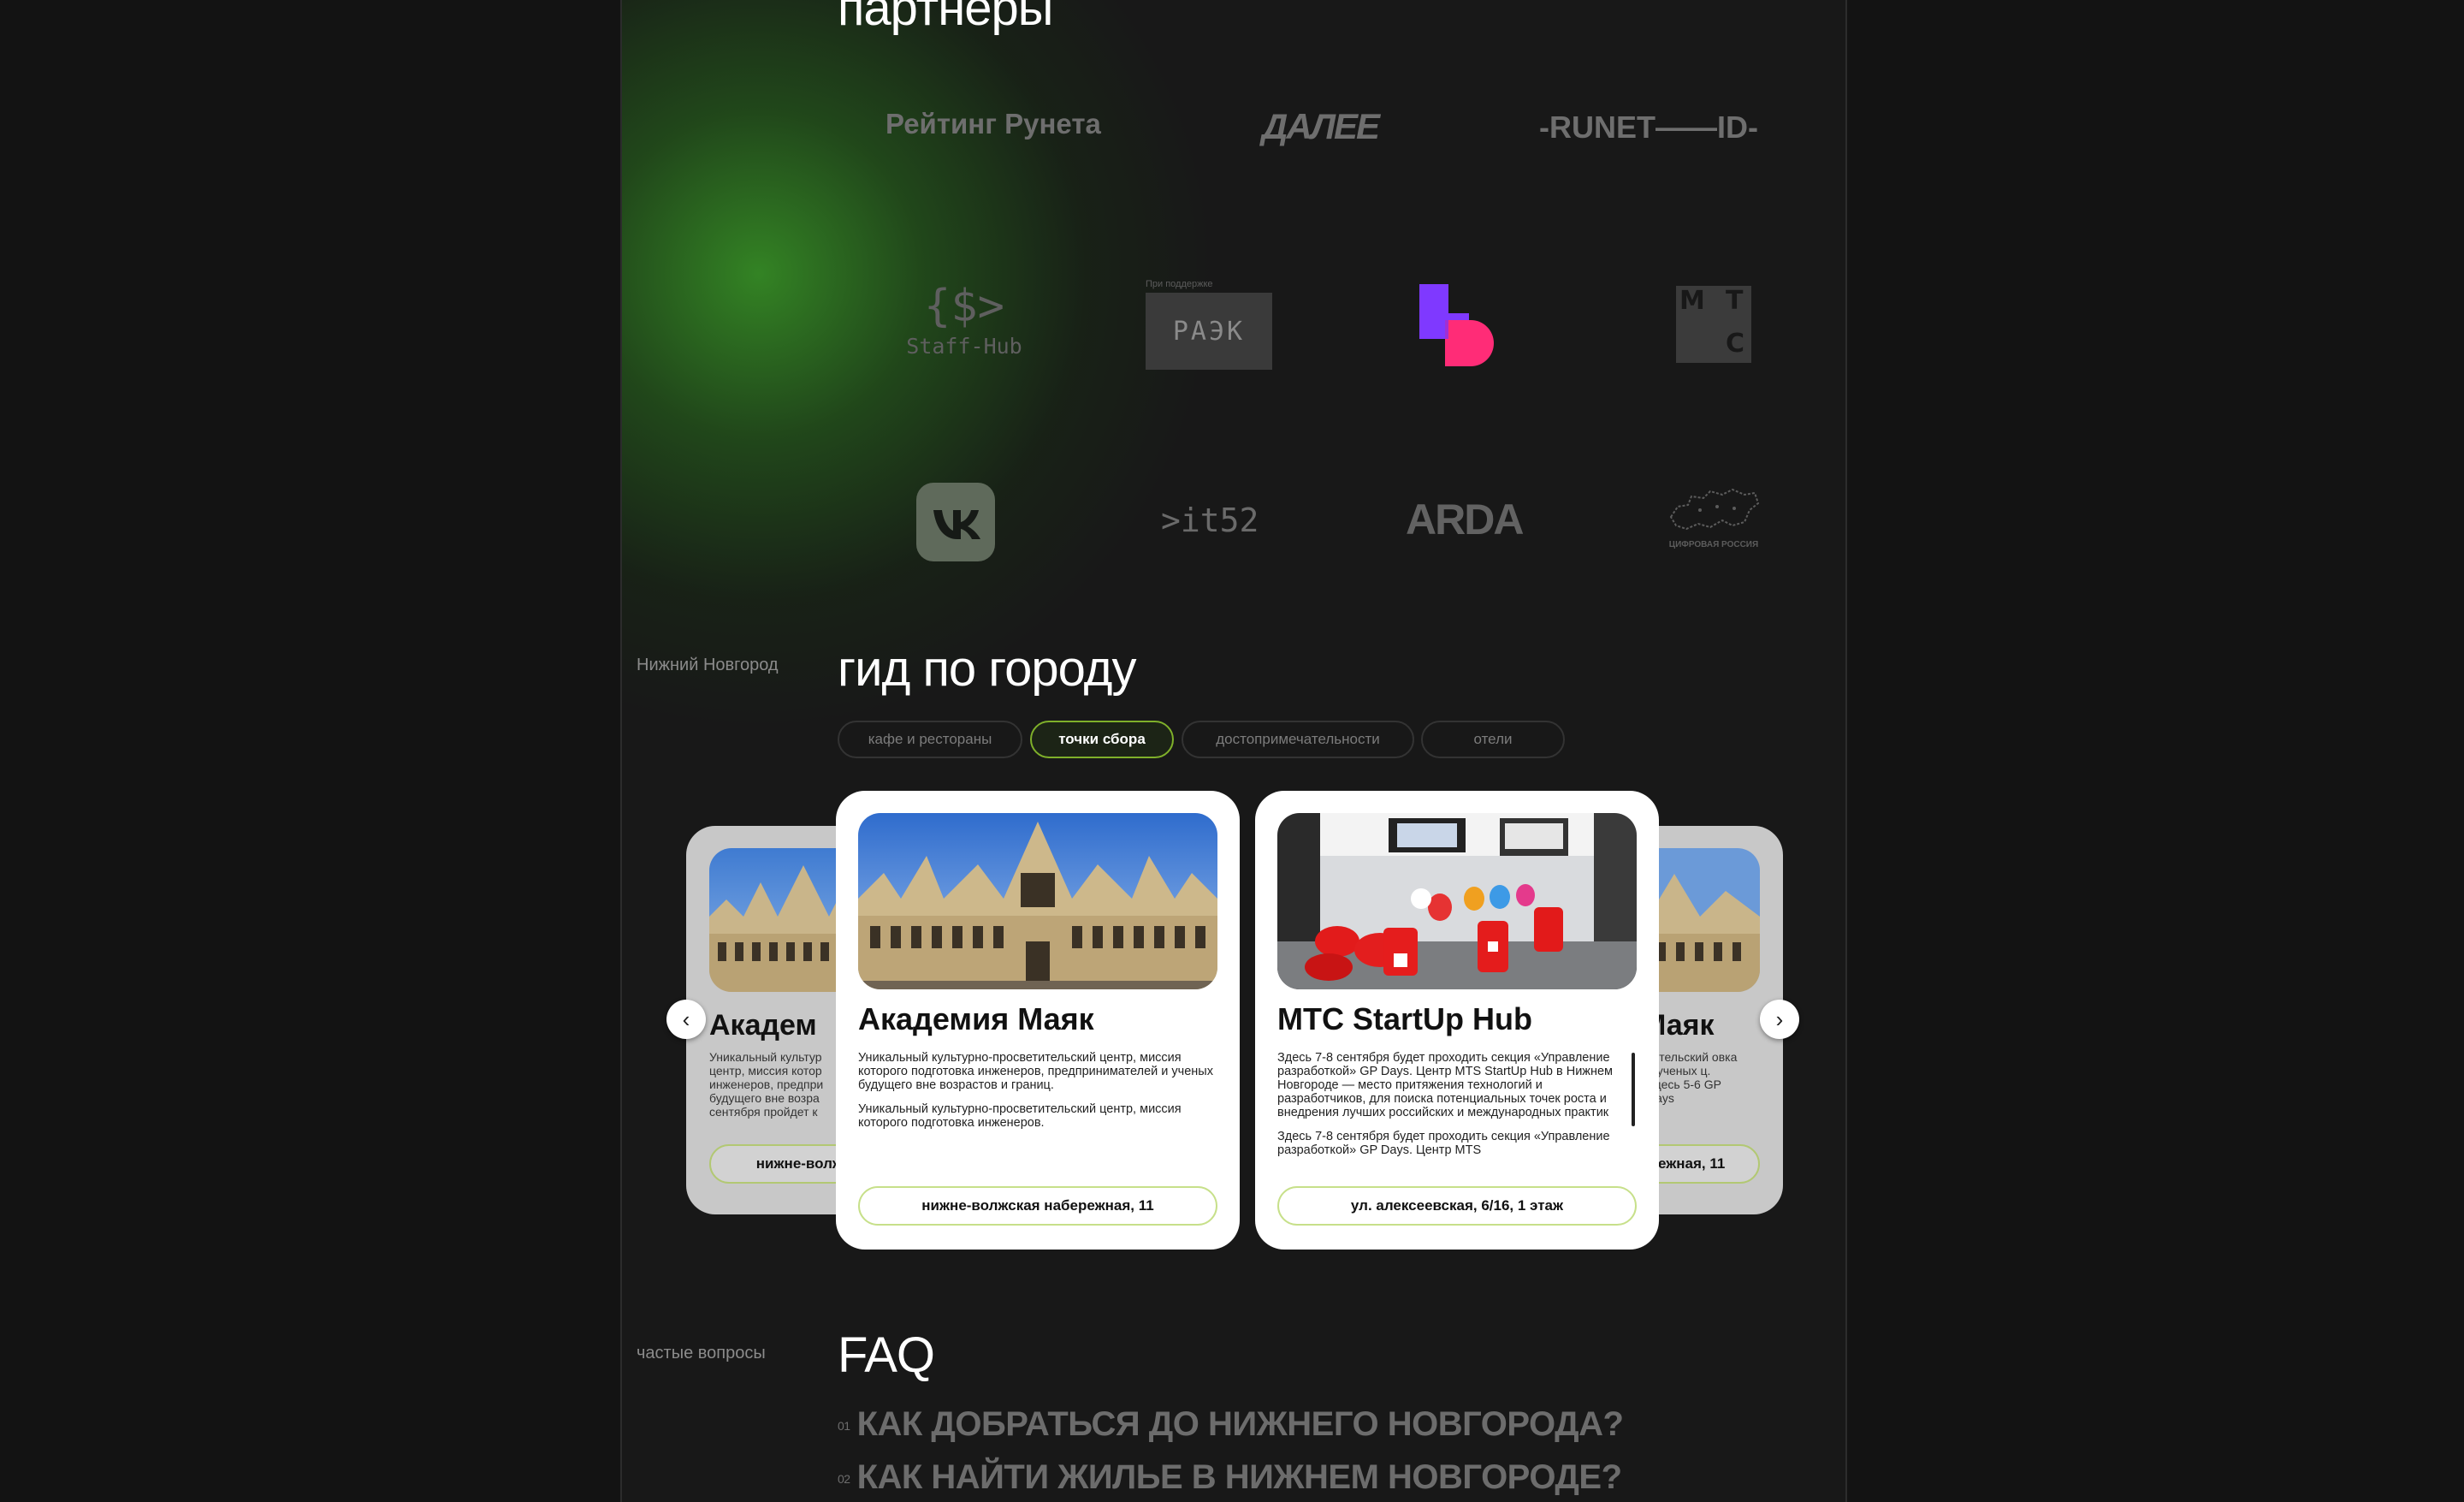 Image resolution: width=2464 pixels, height=1502 pixels. I want to click on raek-box: РАЭК, so click(1209, 331).